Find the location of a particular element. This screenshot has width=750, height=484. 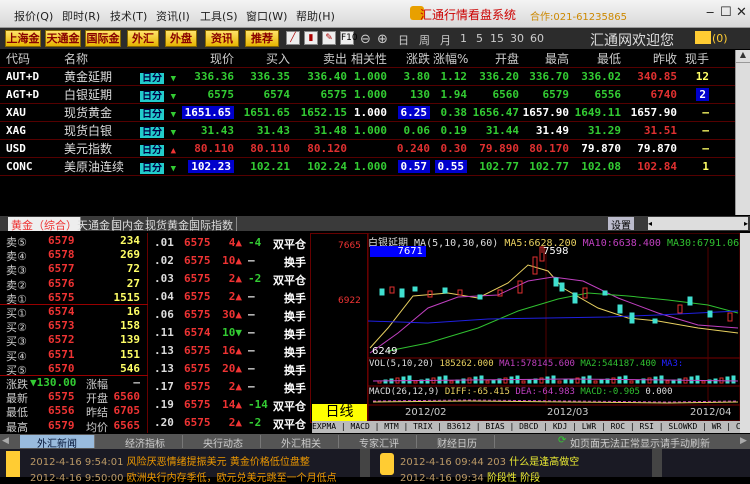

news-side-tab is located at coordinates (13, 464).